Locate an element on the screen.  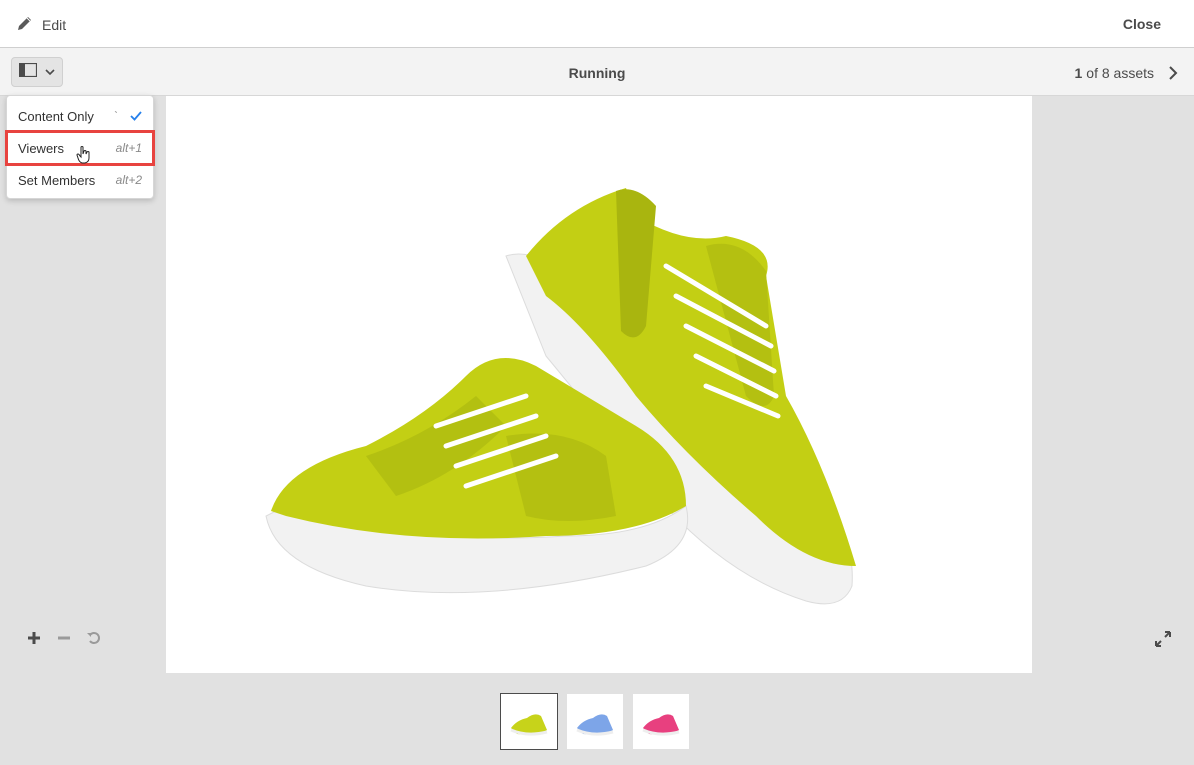
edit-label: Edit is located at coordinates (54, 24).